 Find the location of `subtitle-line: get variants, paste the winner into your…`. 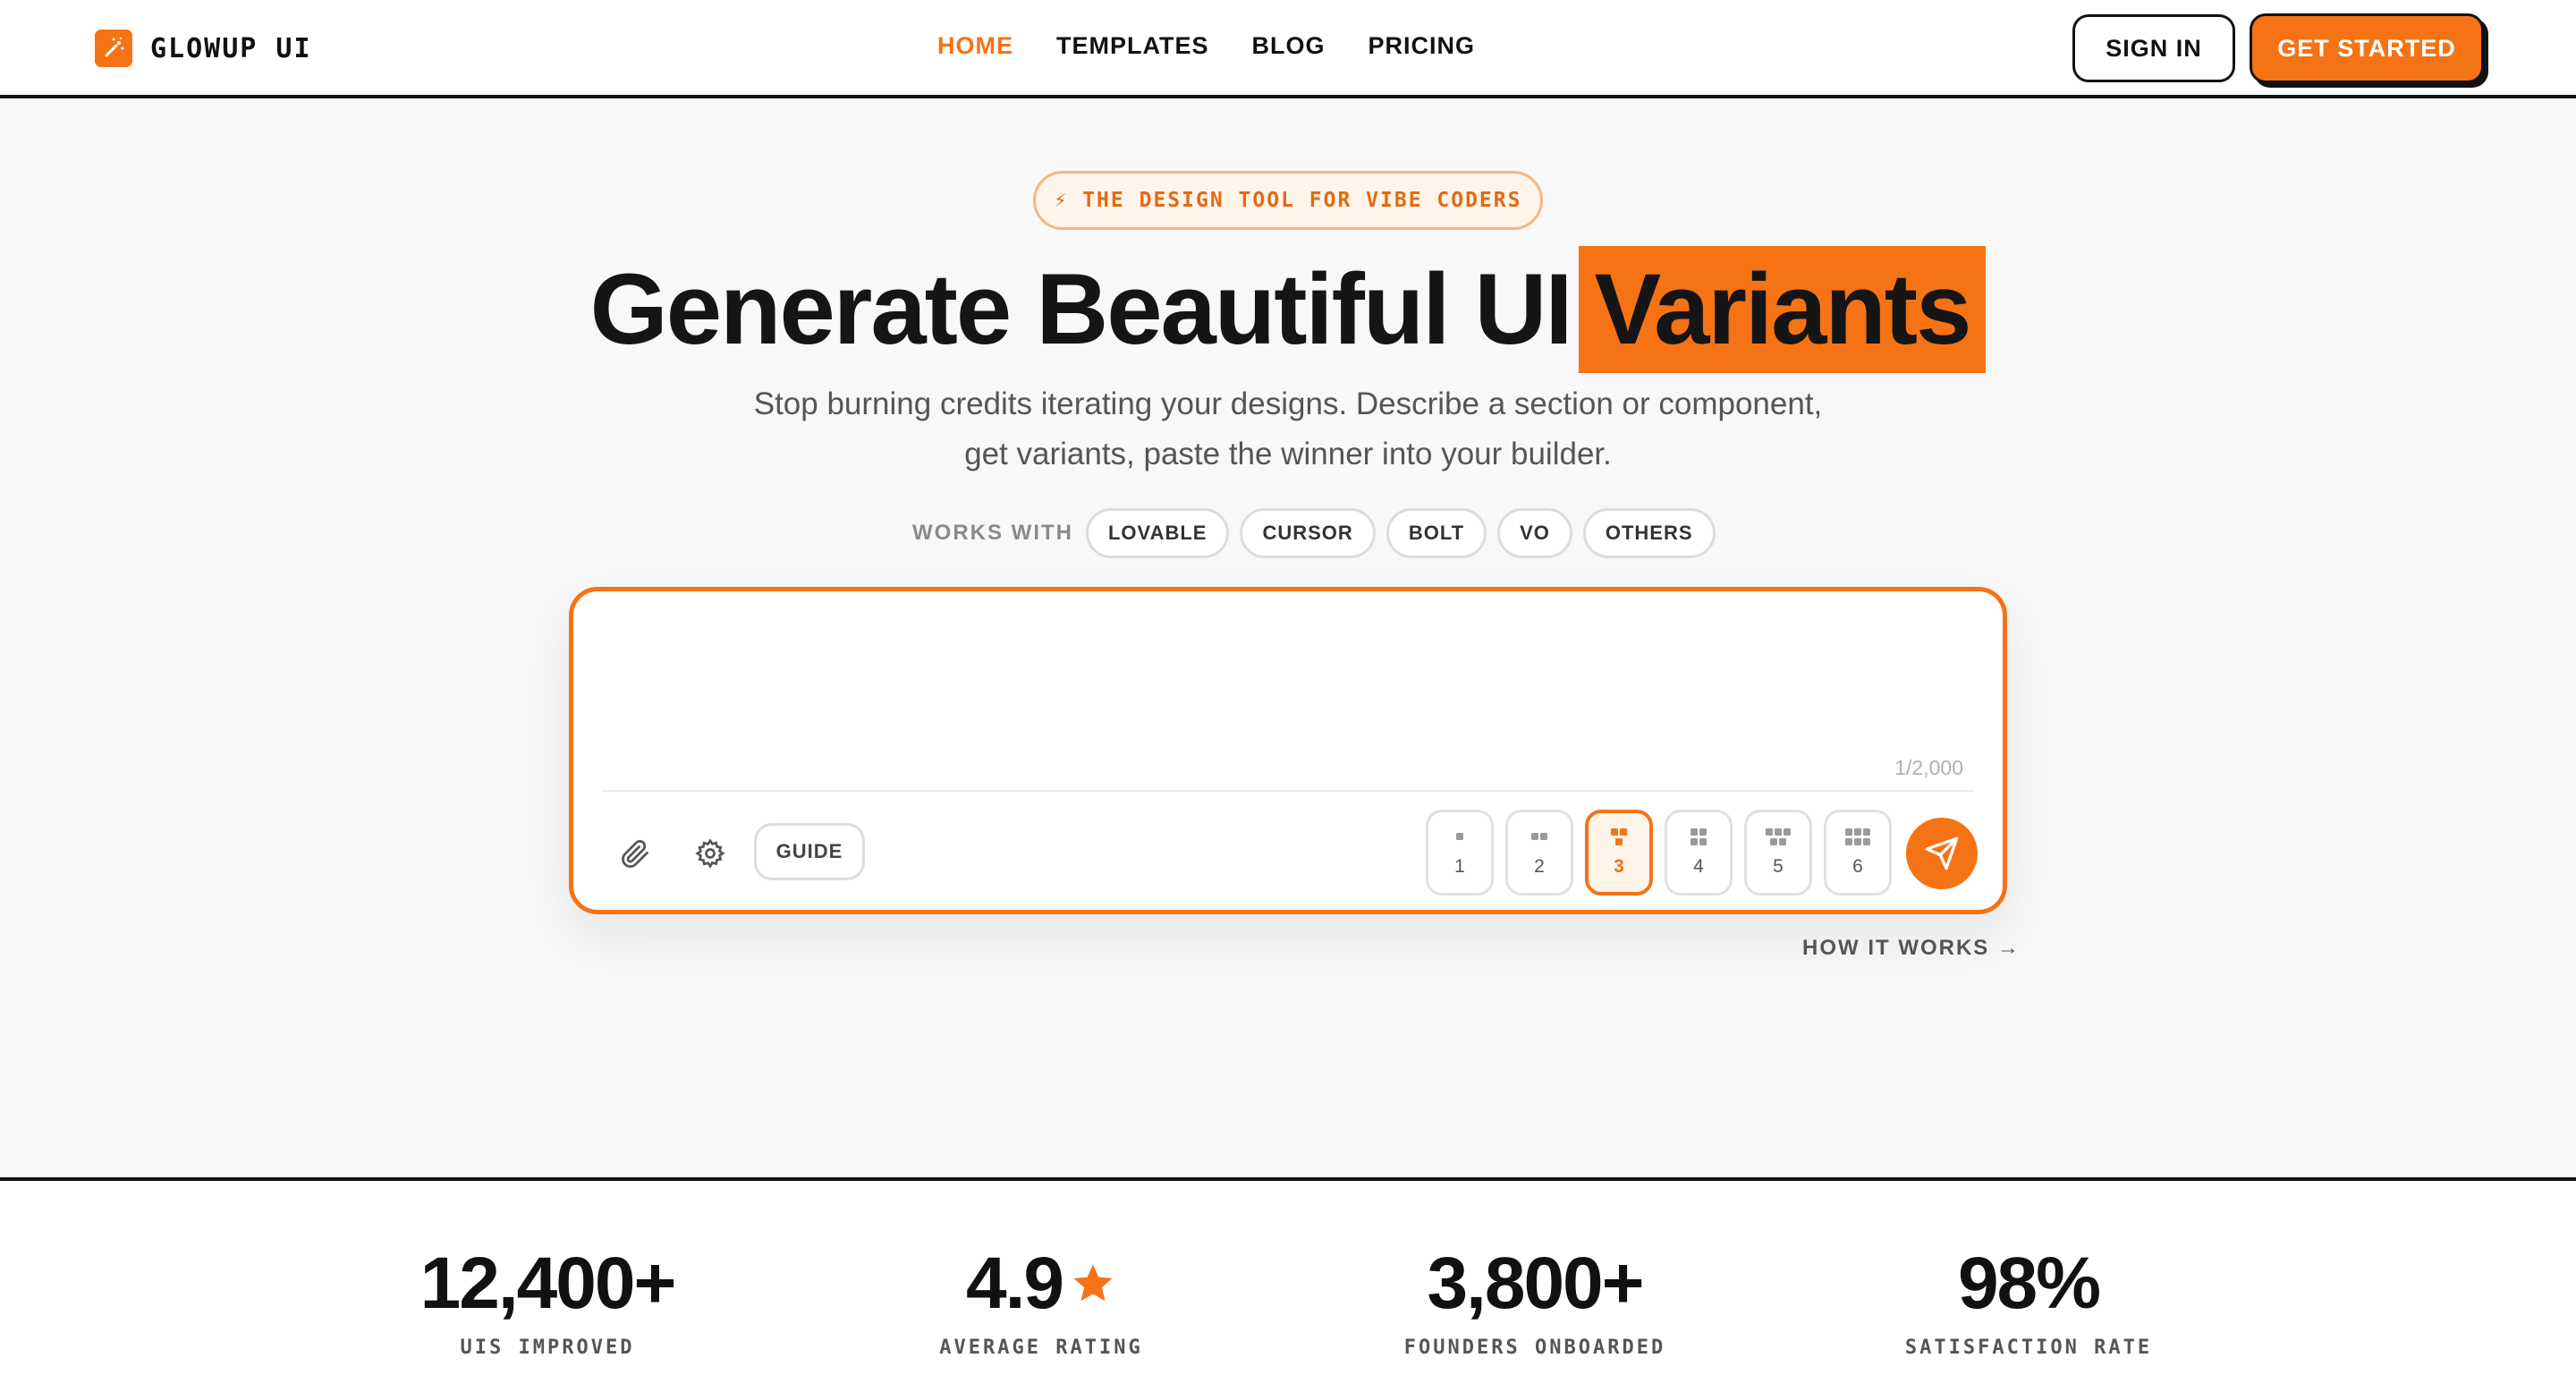

subtitle-line: get variants, paste the winner into your… is located at coordinates (1288, 454).